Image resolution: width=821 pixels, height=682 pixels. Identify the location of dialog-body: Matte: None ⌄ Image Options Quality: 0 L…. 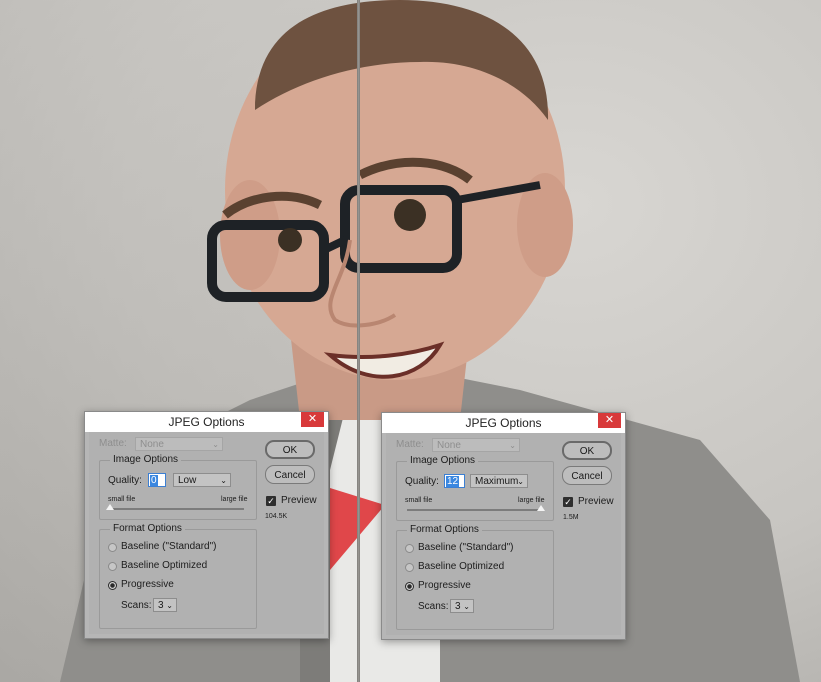
(206, 533).